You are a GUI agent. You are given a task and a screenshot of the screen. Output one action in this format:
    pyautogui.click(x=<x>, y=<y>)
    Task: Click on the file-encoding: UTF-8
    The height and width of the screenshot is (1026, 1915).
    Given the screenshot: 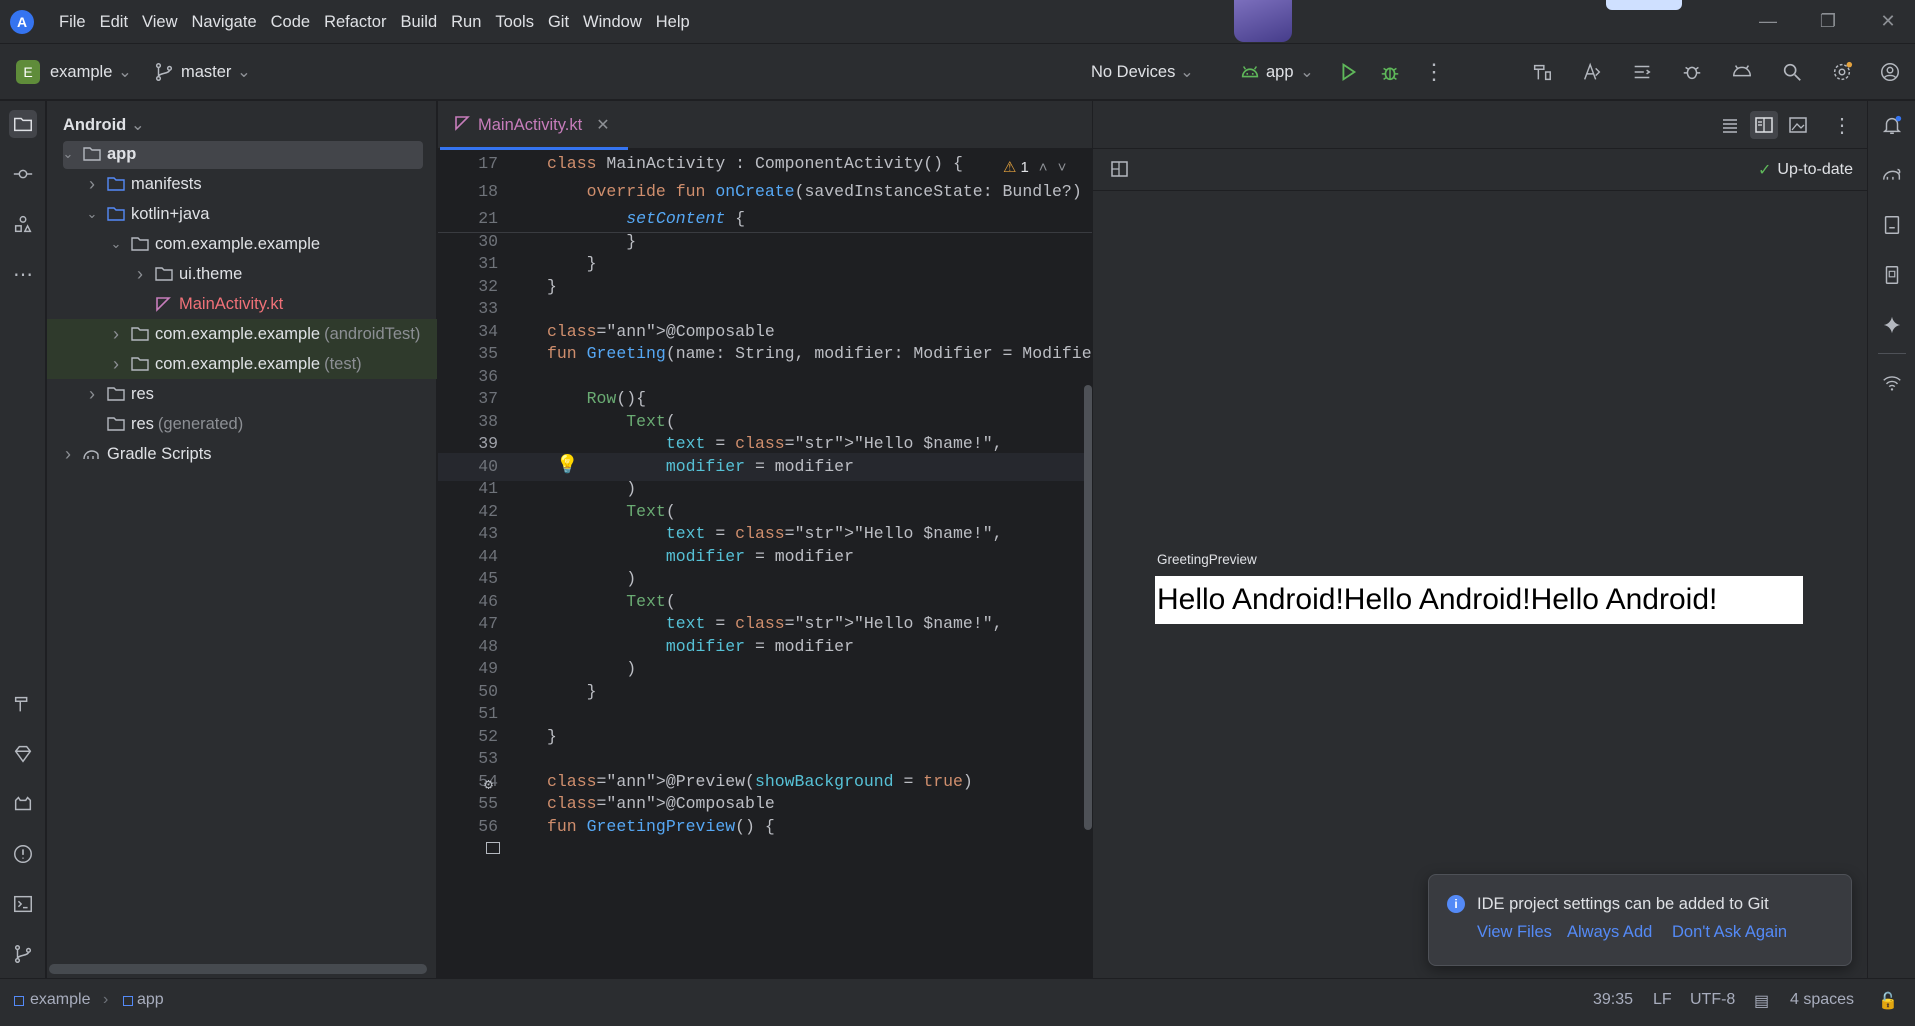 What is the action you would take?
    pyautogui.click(x=1712, y=1000)
    